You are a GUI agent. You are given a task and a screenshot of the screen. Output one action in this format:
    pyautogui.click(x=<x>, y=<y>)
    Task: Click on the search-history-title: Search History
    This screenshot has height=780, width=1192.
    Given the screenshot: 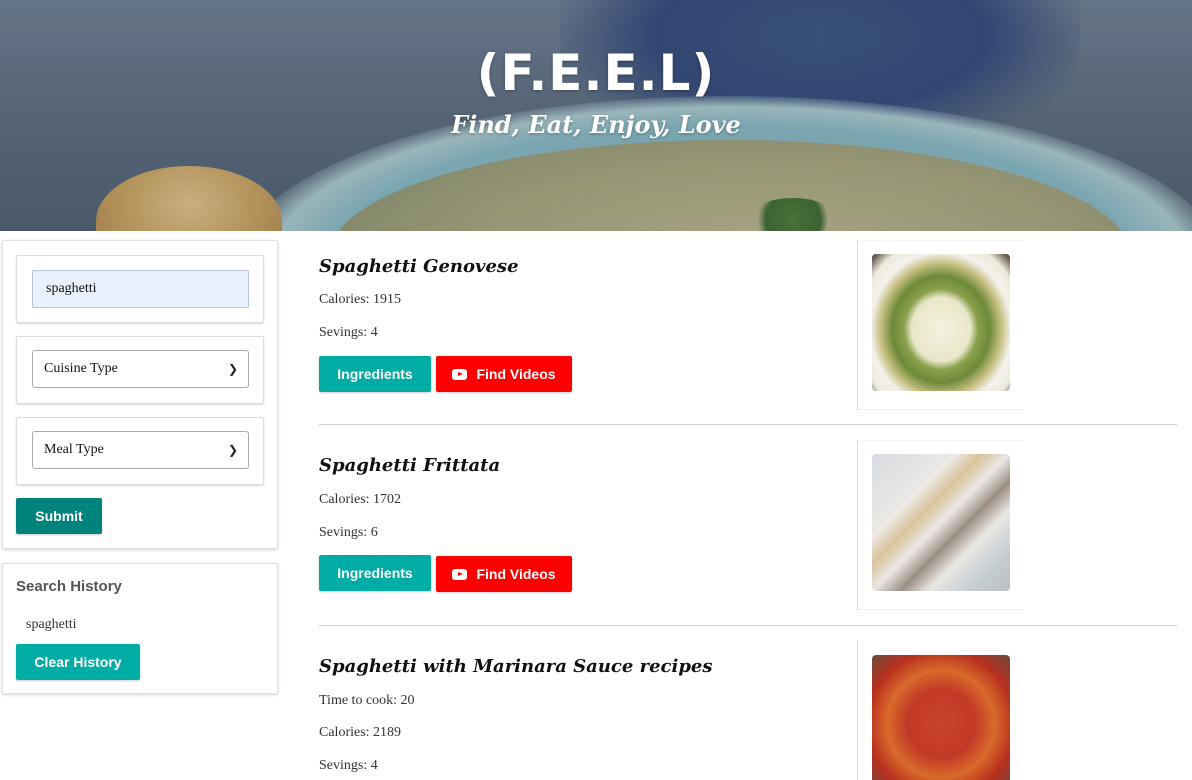 What is the action you would take?
    pyautogui.click(x=69, y=586)
    